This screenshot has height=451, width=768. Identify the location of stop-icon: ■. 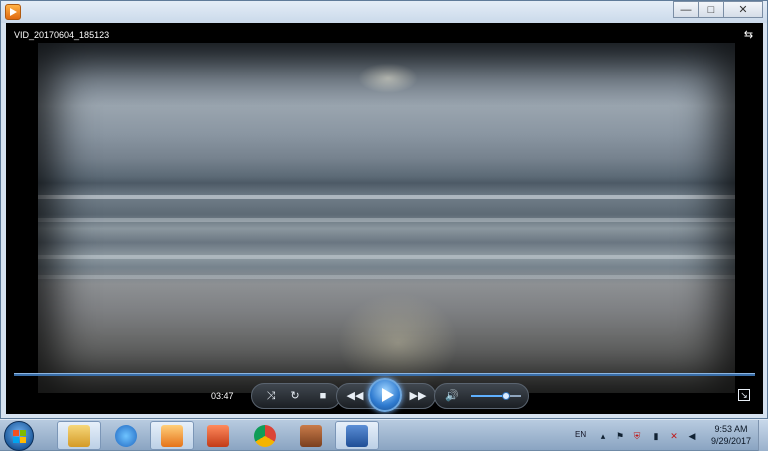
(323, 396).